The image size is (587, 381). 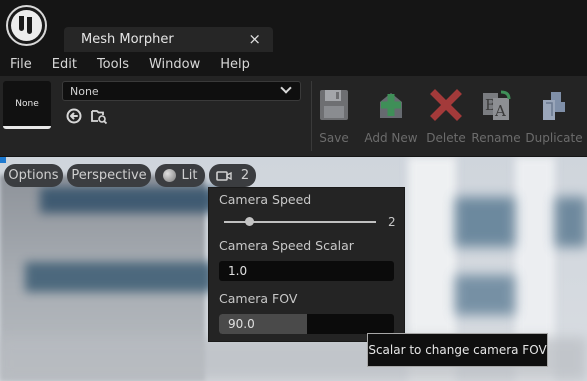 I want to click on asset-thumbnail-label: None, so click(x=27, y=103).